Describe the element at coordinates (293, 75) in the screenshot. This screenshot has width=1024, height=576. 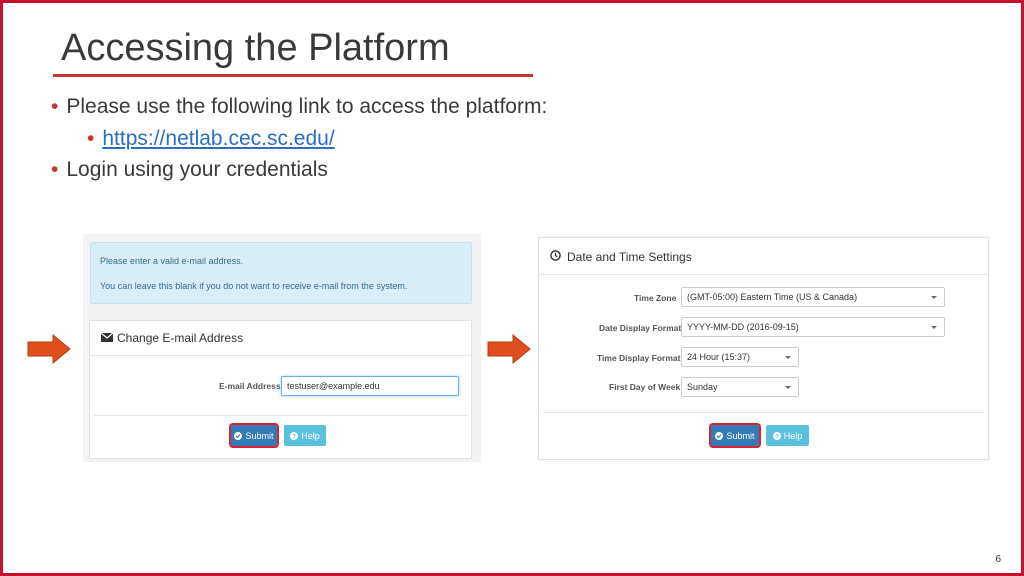
I see `title-underline` at that location.